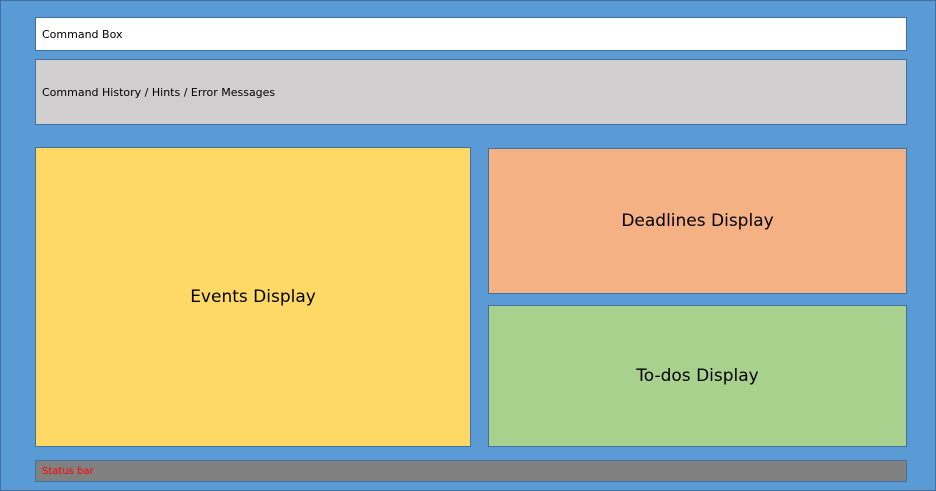 The width and height of the screenshot is (936, 491). I want to click on todos-display-label: To-dos Display, so click(697, 376).